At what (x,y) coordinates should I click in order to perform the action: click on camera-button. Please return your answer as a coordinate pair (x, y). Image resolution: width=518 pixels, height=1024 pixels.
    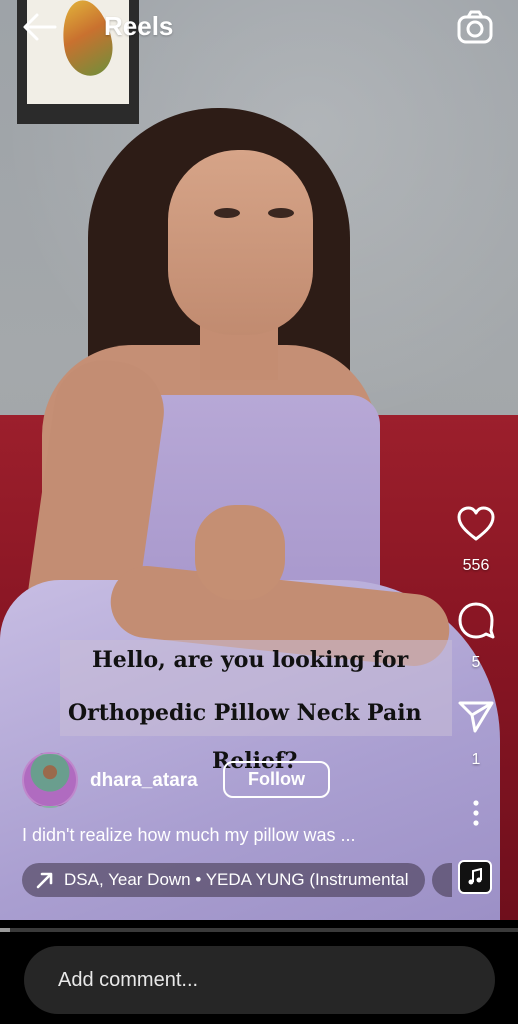
    Looking at the image, I should click on (475, 27).